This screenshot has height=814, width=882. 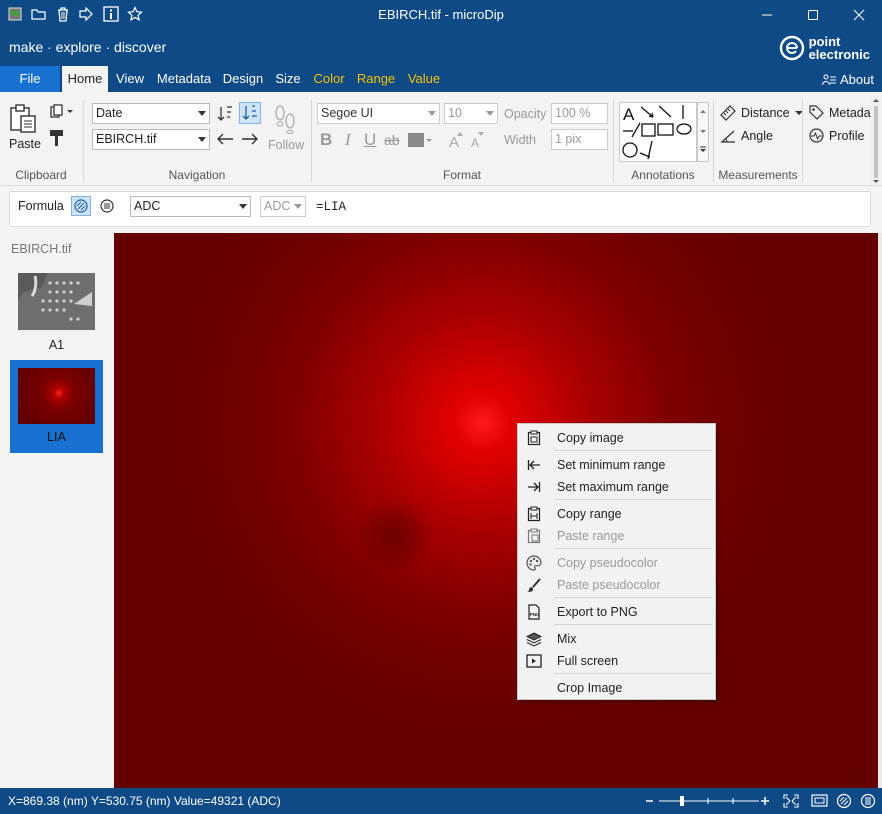 I want to click on minimize-button, so click(x=767, y=15).